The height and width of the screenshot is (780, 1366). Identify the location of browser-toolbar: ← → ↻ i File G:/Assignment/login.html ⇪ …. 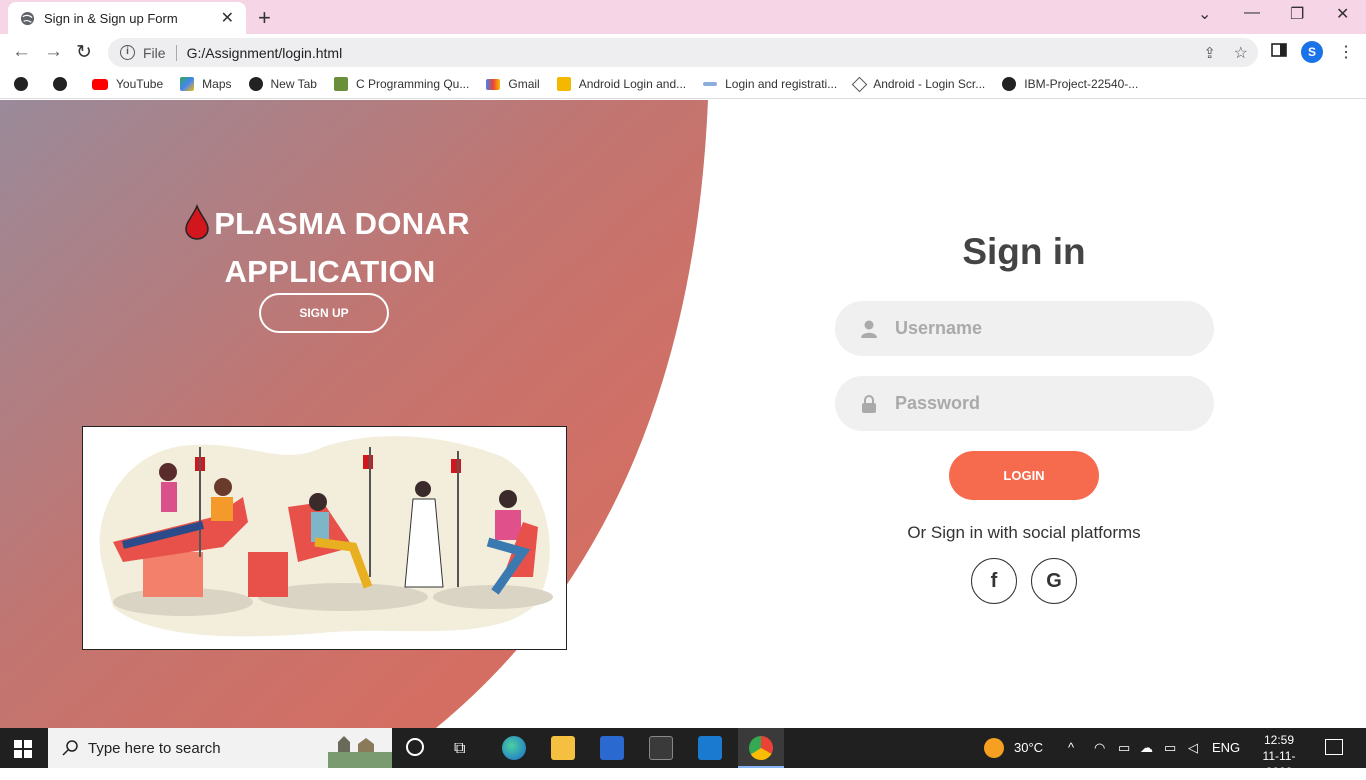
(683, 52).